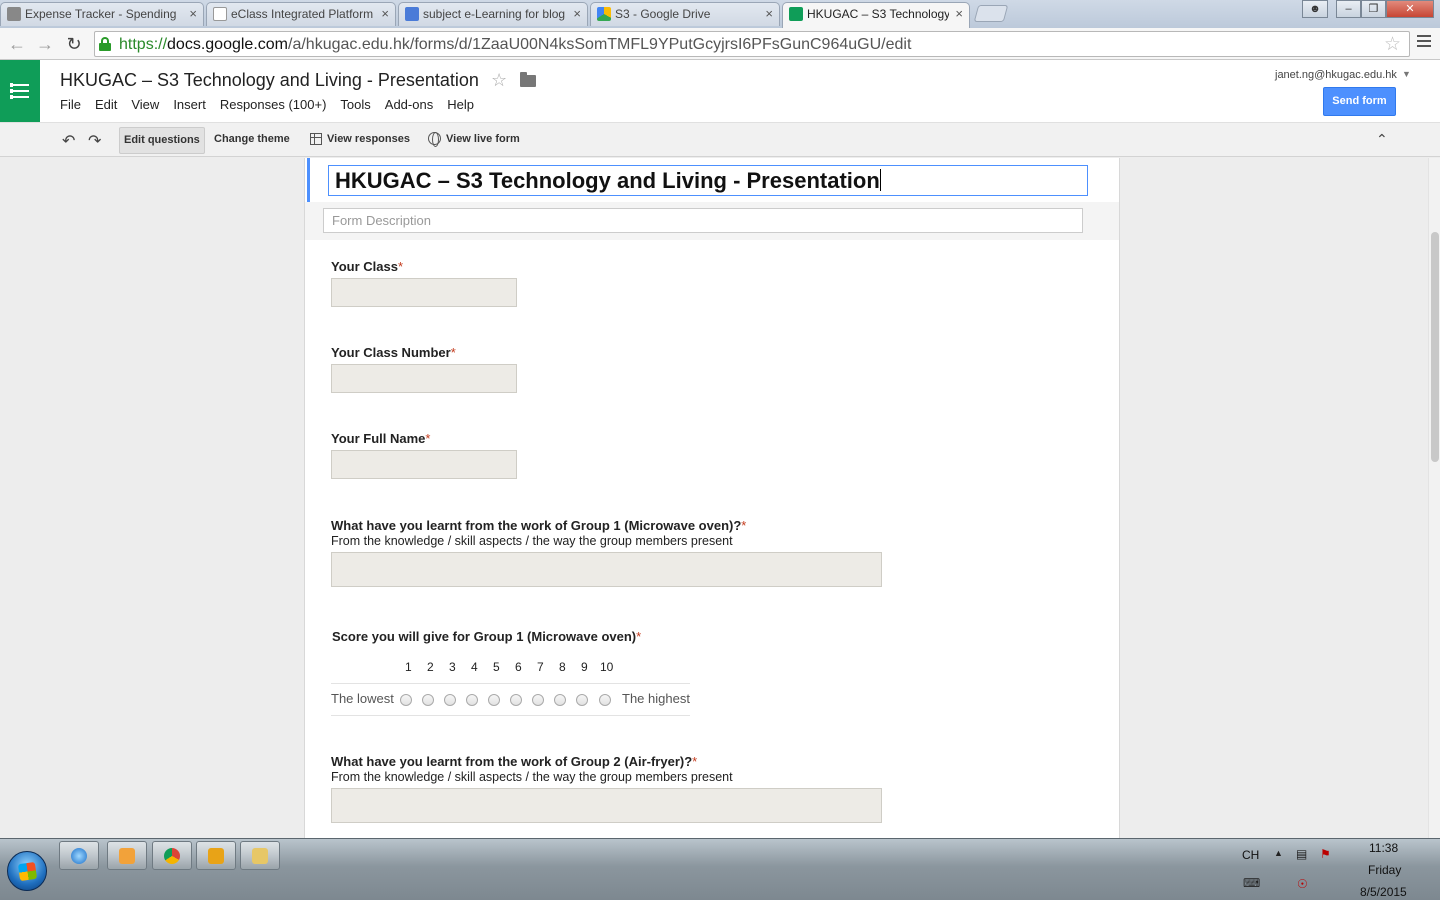 Image resolution: width=1440 pixels, height=900 pixels. What do you see at coordinates (1250, 855) in the screenshot?
I see `language-indicator: CH` at bounding box center [1250, 855].